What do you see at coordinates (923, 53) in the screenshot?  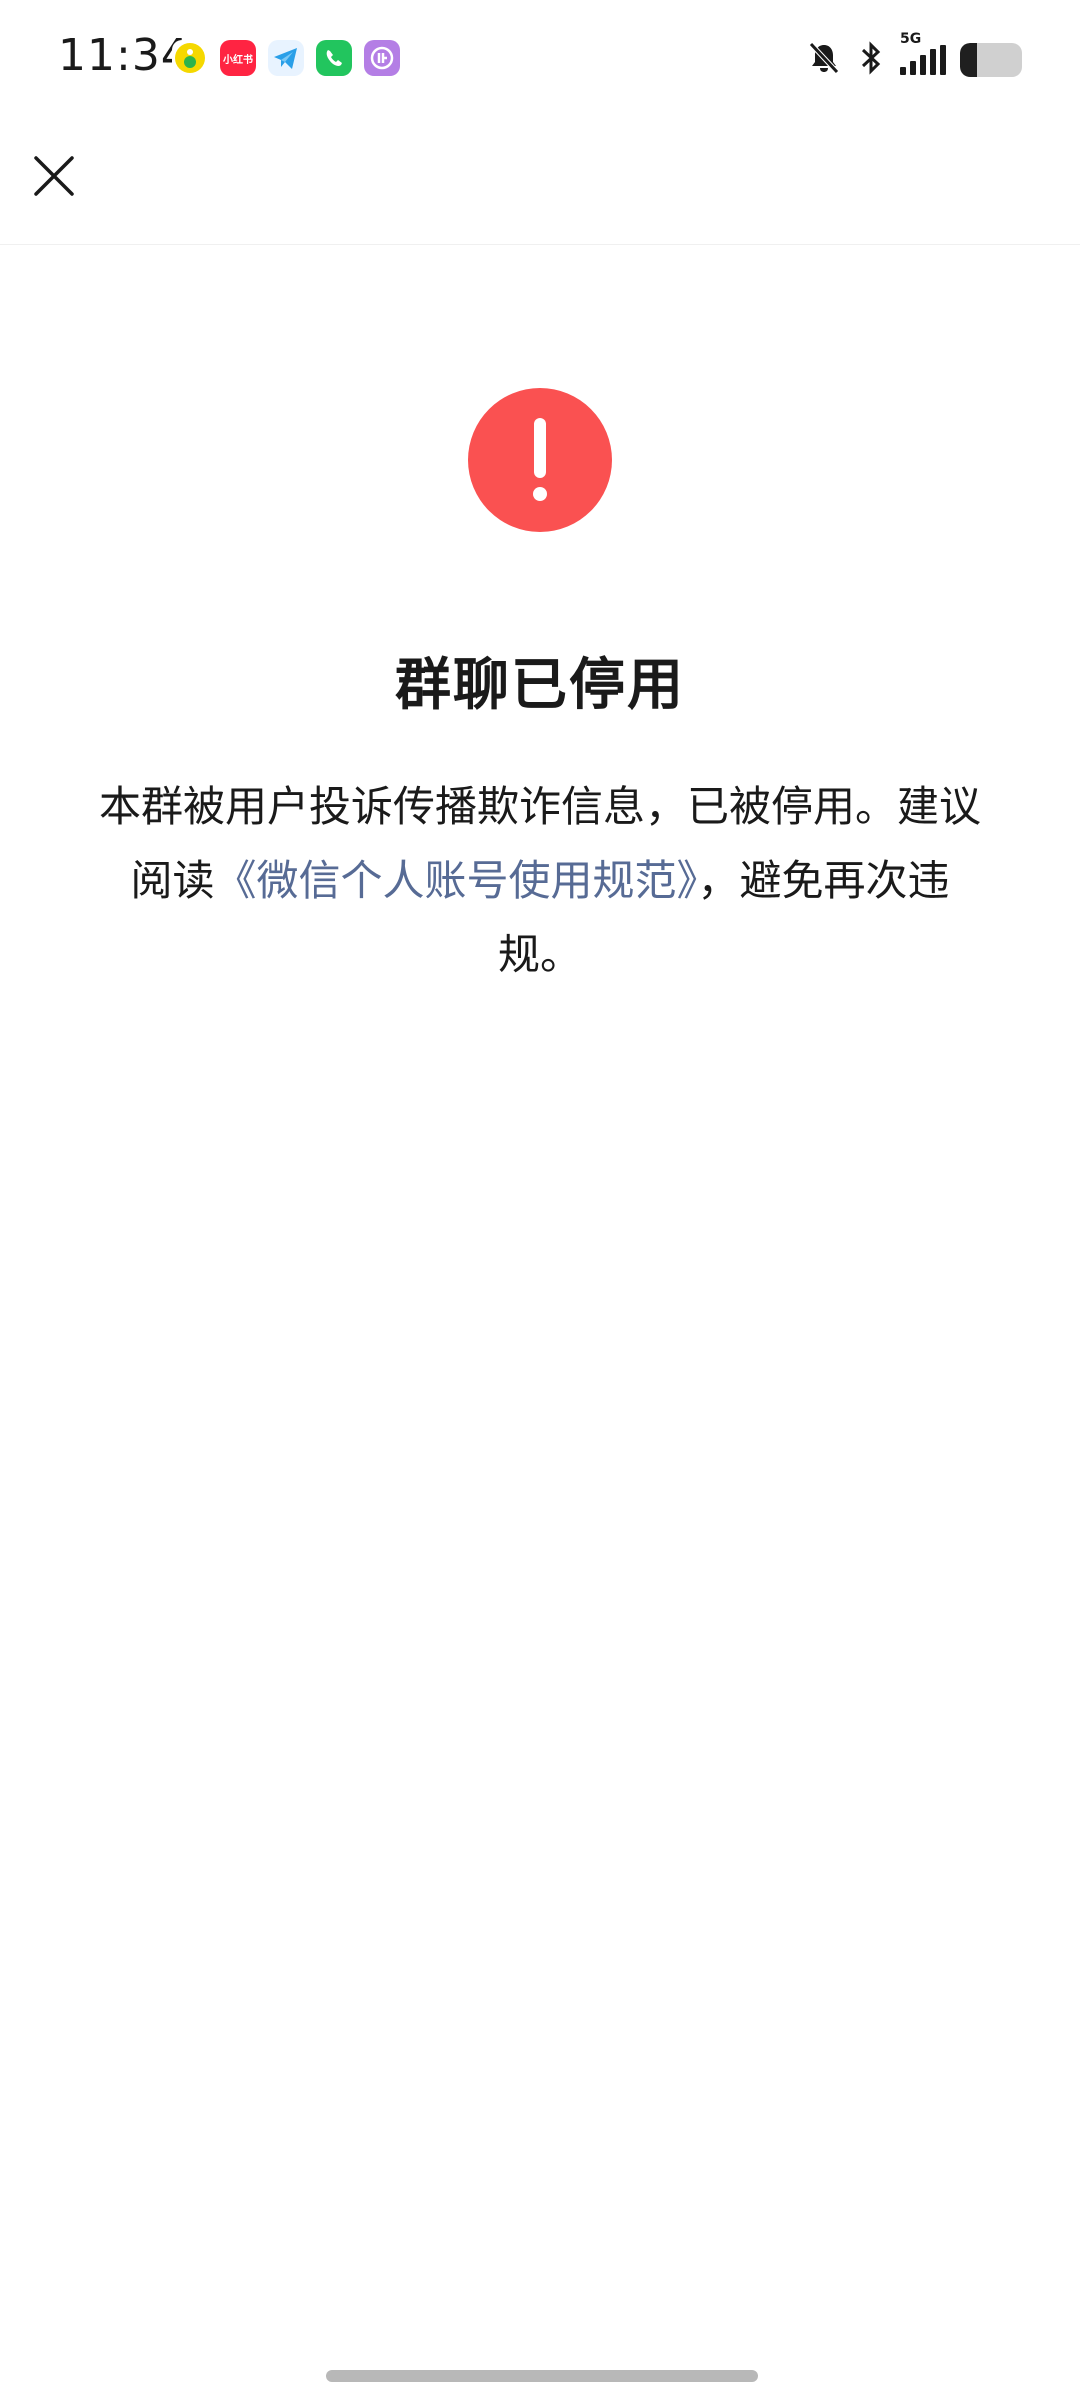 I see `signal-icon: 5G` at bounding box center [923, 53].